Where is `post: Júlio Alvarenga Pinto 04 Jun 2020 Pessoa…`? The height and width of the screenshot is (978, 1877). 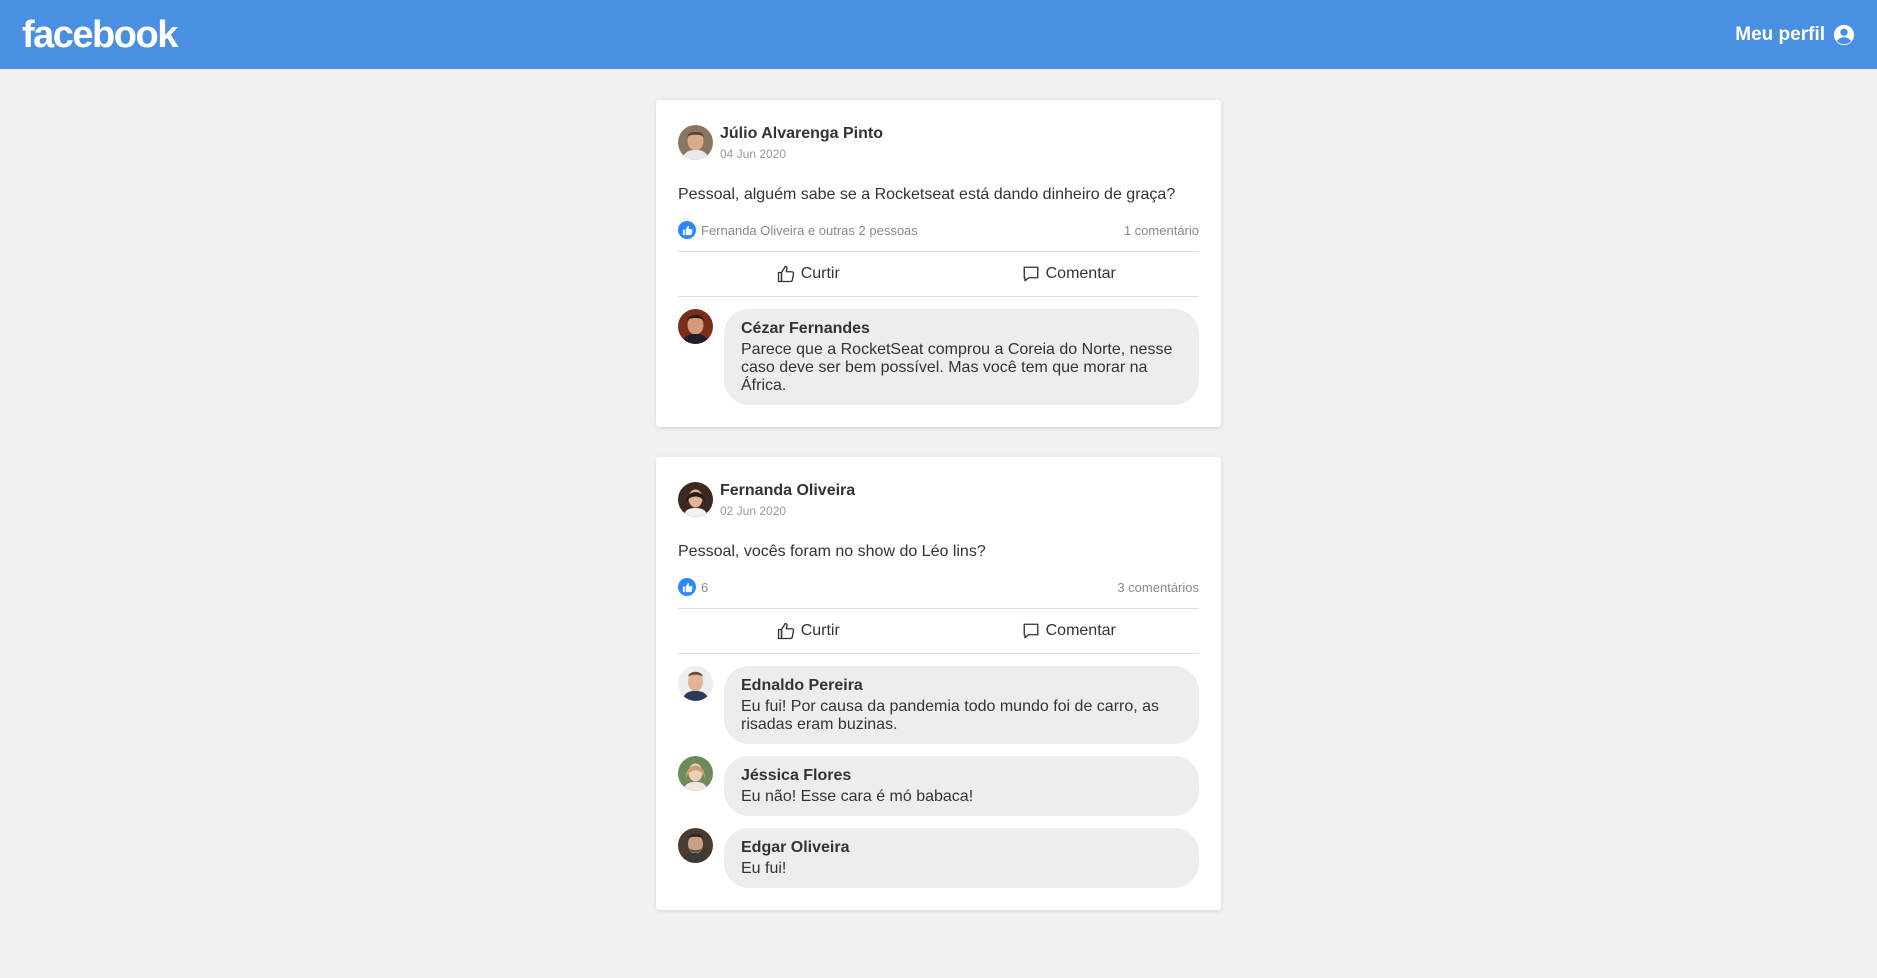 post: Júlio Alvarenga Pinto 04 Jun 2020 Pessoa… is located at coordinates (938, 263).